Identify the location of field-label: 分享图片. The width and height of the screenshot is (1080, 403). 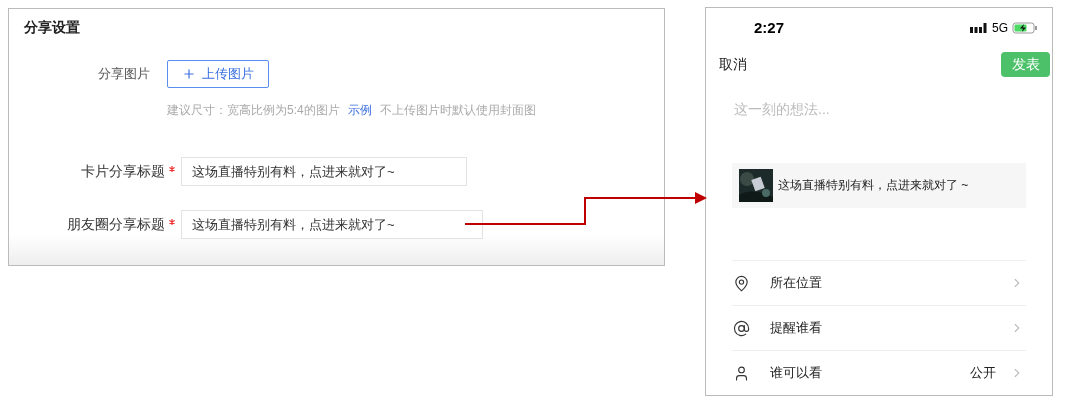
(124, 74).